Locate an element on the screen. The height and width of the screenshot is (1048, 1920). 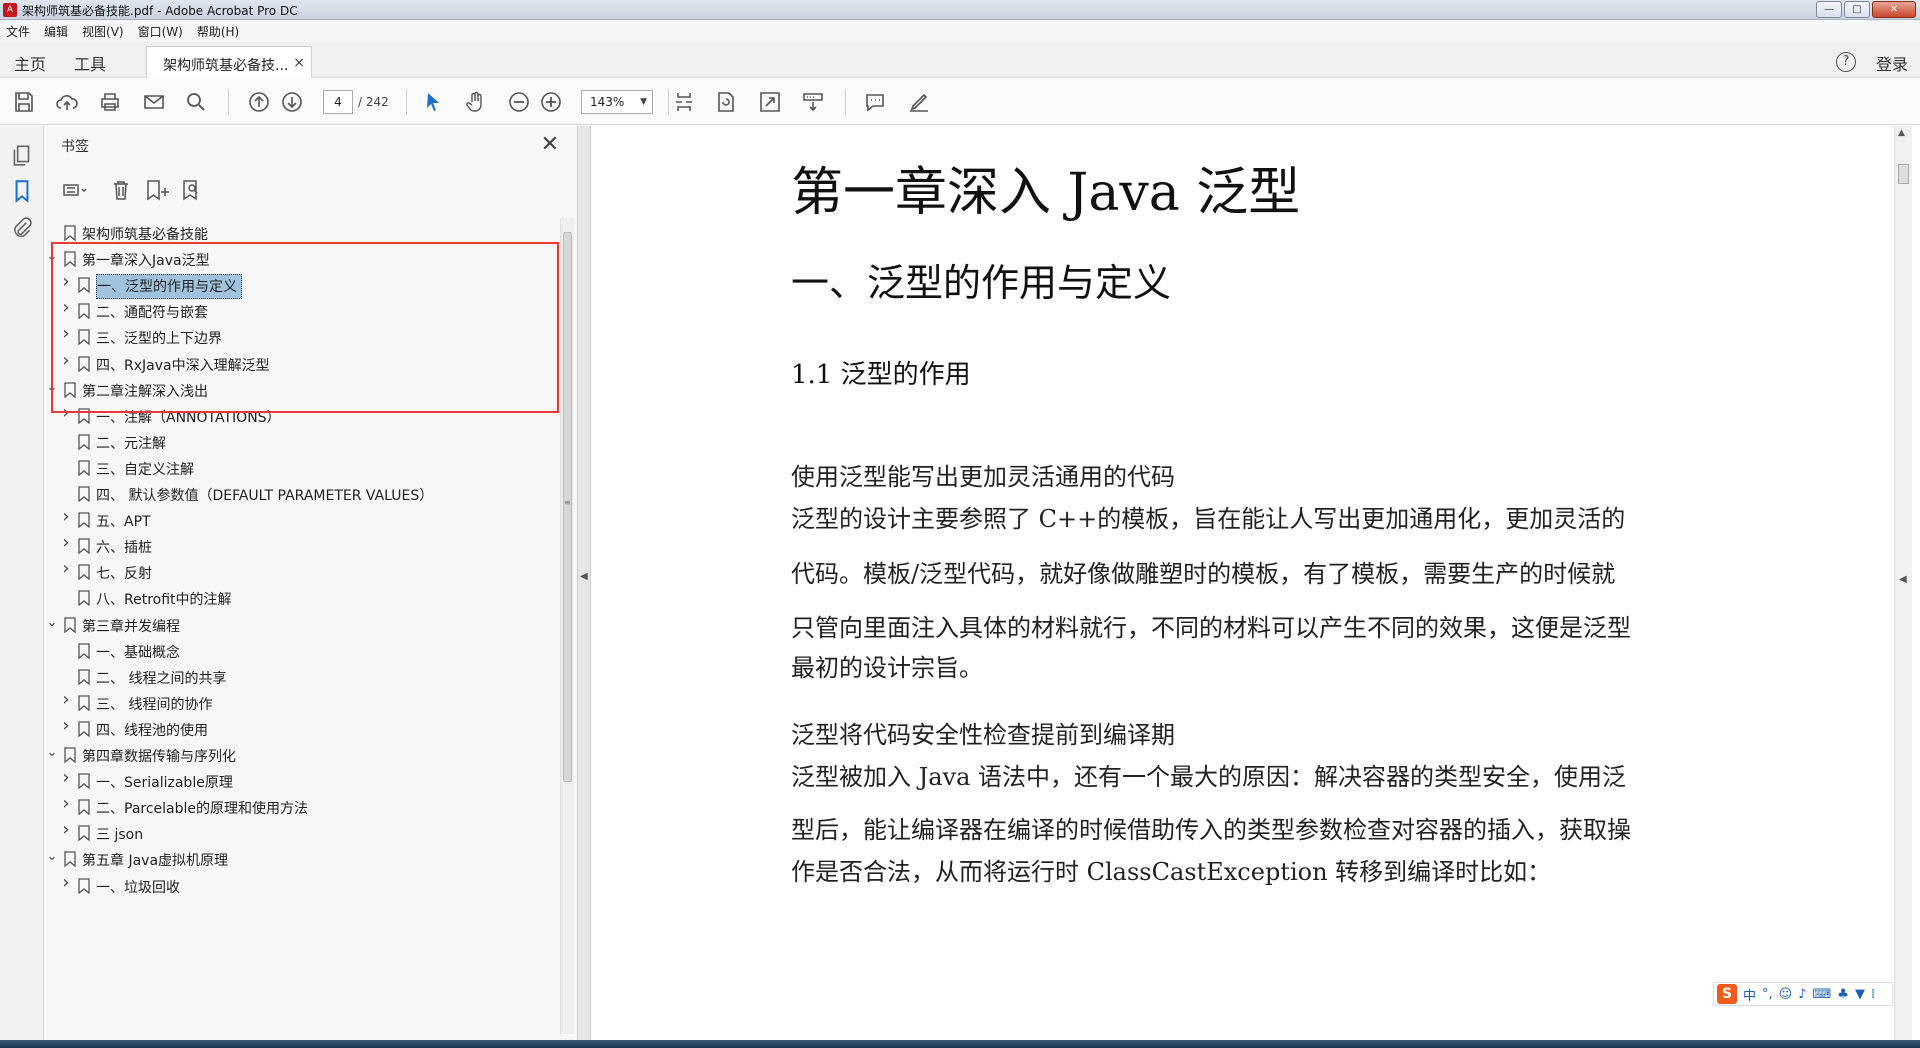
bookmark-label: 架构师筑基必备技能 is located at coordinates (145, 235).